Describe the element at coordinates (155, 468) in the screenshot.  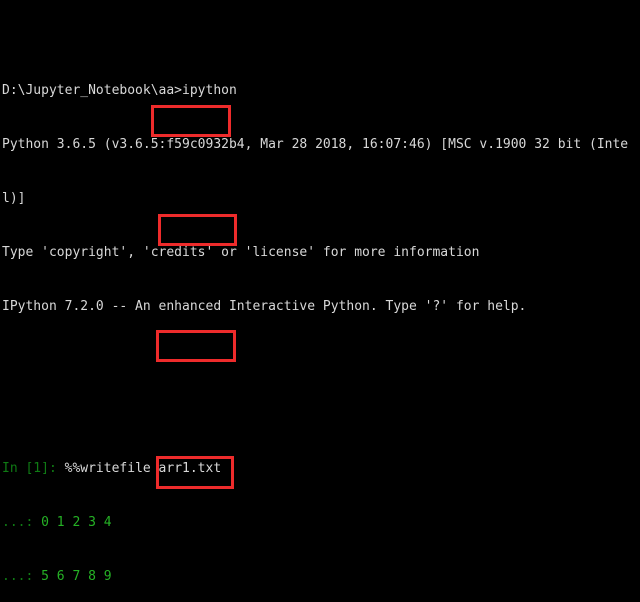
I see `magic-gap` at that location.